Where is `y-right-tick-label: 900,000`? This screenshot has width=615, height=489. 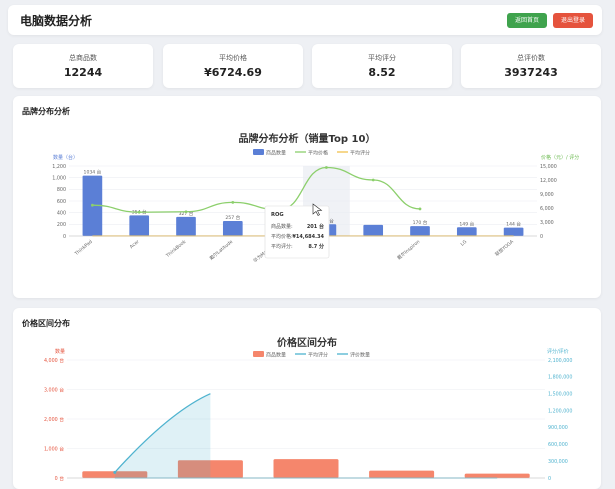
y-right-tick-label: 900,000 is located at coordinates (558, 428).